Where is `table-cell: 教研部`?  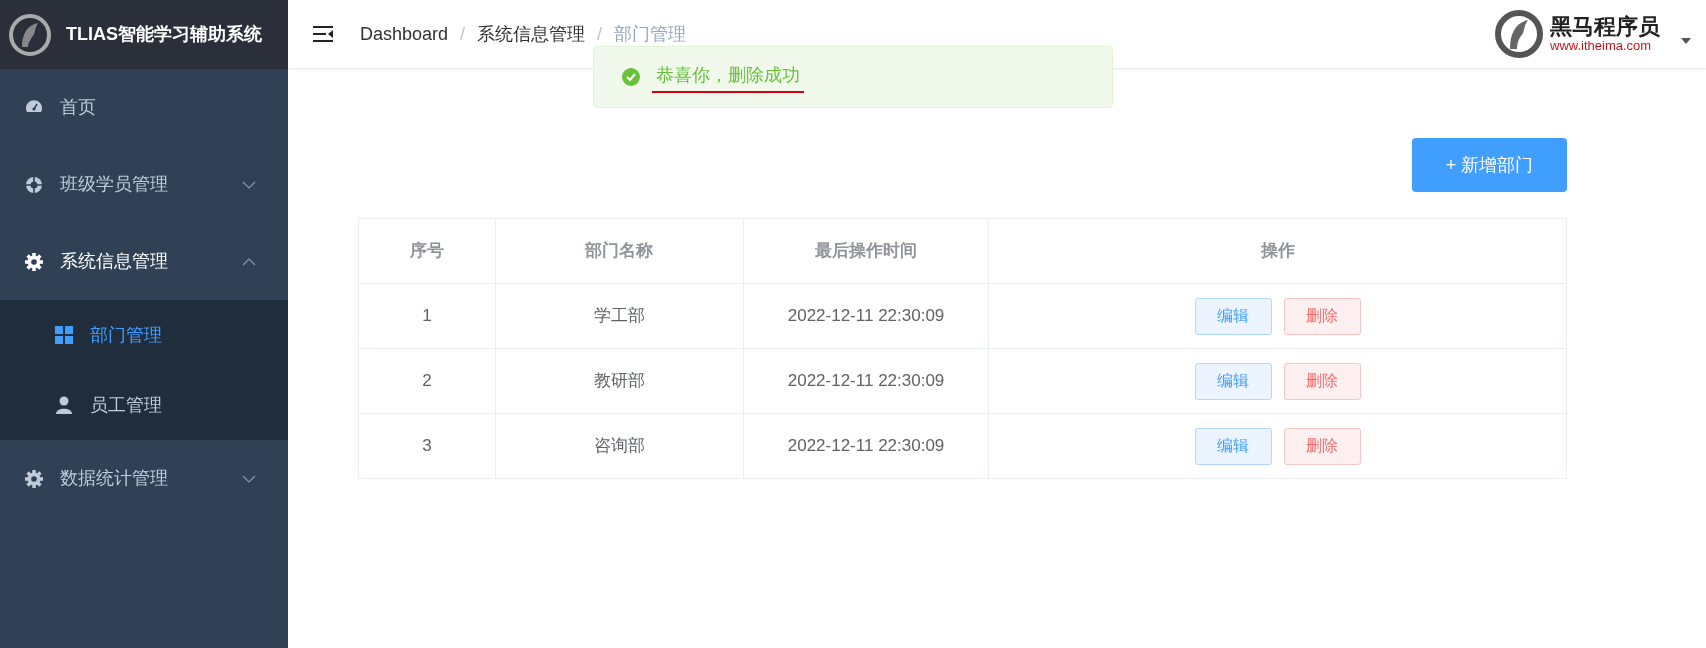
table-cell: 教研部 is located at coordinates (619, 381).